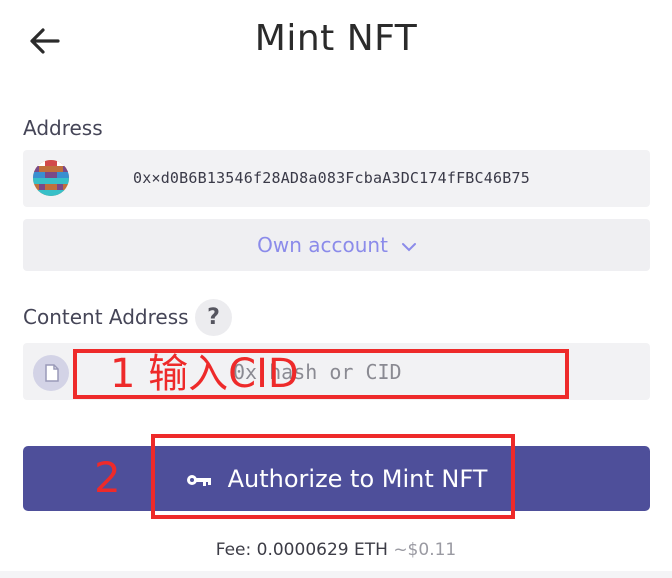  I want to click on account-selector: Own account, so click(336, 245).